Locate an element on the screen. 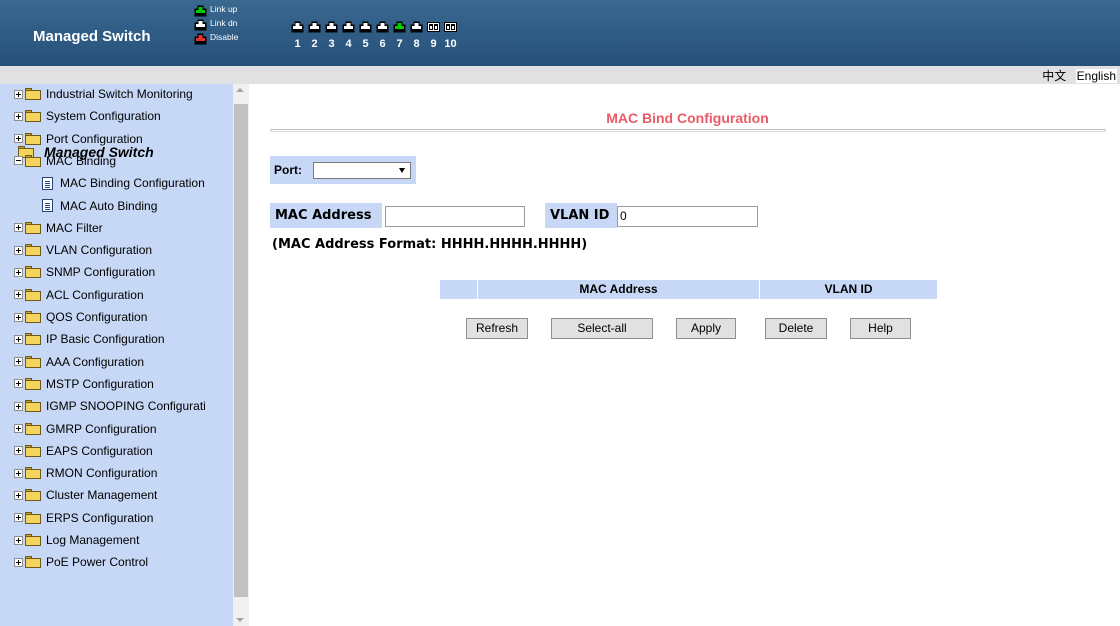 Image resolution: width=1120 pixels, height=626 pixels. scroll-down-arrow-icon is located at coordinates (240, 620).